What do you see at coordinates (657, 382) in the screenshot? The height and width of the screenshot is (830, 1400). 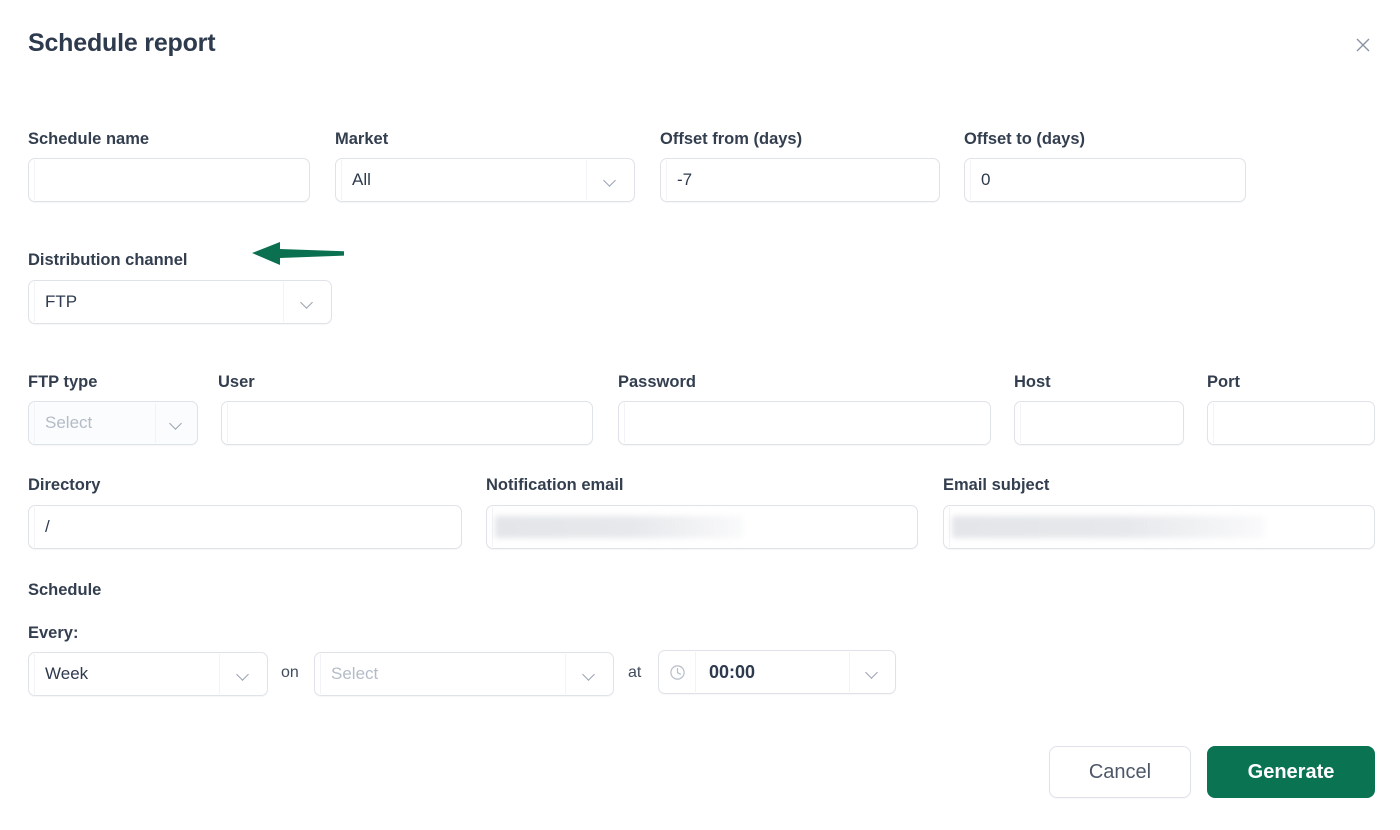 I see `password-label: Password` at bounding box center [657, 382].